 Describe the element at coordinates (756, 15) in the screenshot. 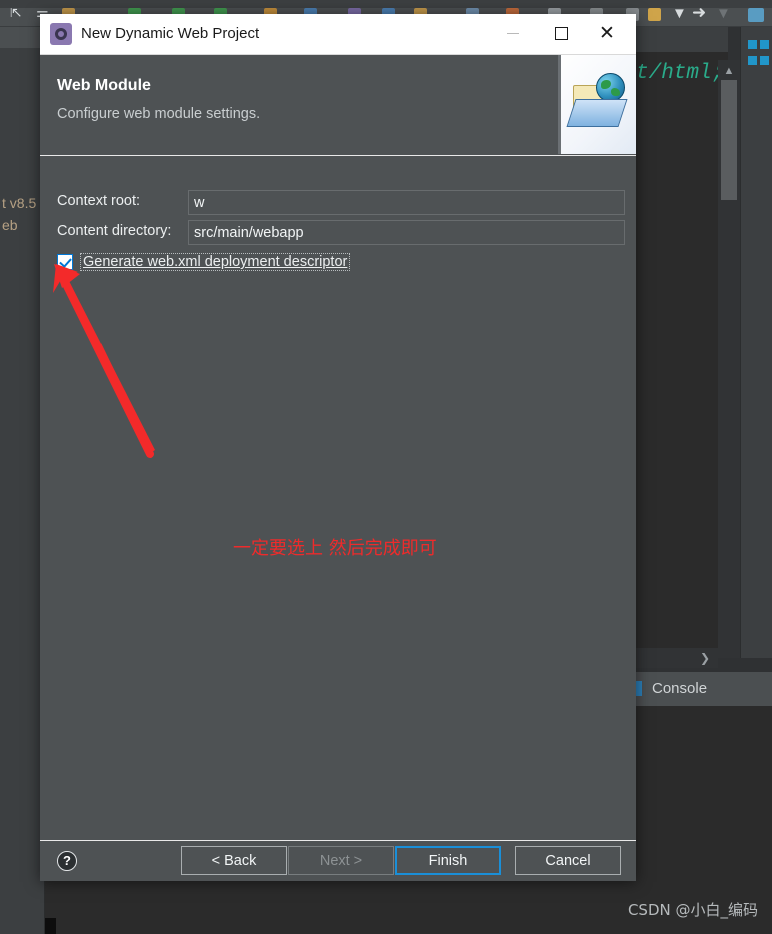

I see `toolbar-icon-external-tools` at that location.